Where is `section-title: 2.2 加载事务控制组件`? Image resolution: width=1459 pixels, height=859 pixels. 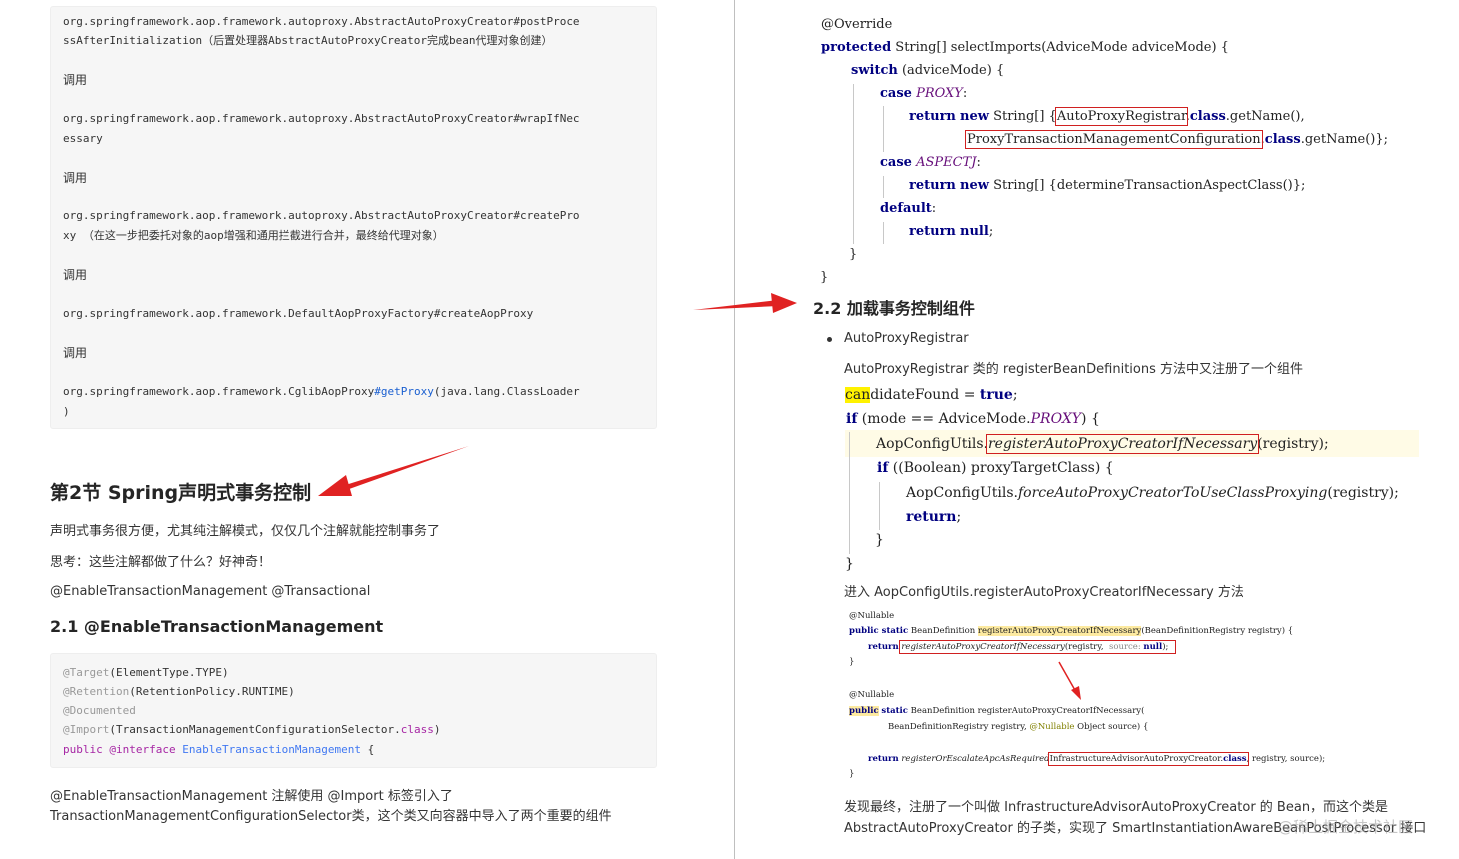 section-title: 2.2 加载事务控制组件 is located at coordinates (894, 308).